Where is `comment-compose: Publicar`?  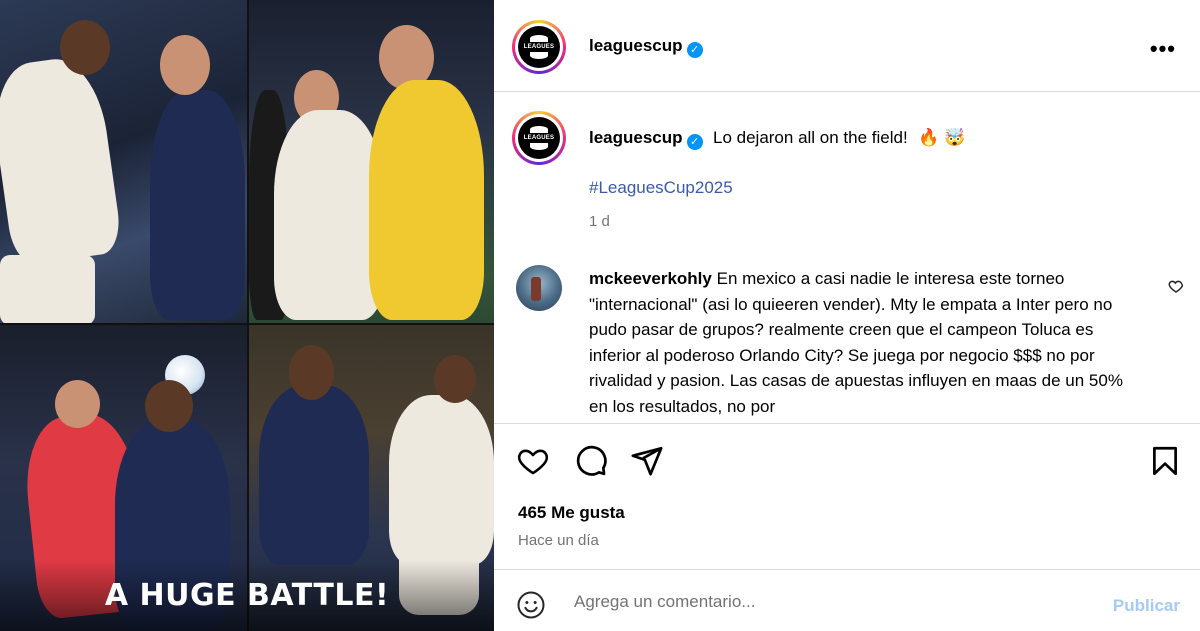 comment-compose: Publicar is located at coordinates (847, 600).